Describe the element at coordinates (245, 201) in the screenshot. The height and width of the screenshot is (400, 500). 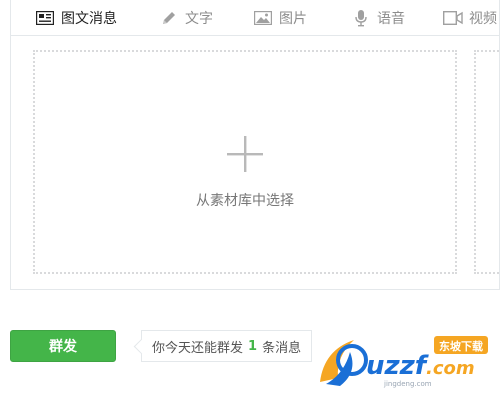
I see `select-from-library-label: 从素材库中选择` at that location.